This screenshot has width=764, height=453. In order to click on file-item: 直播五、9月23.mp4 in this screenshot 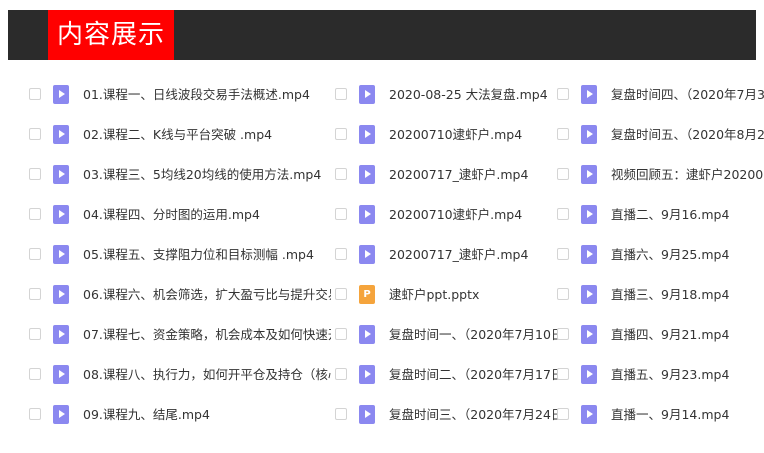, I will do `click(657, 375)`.